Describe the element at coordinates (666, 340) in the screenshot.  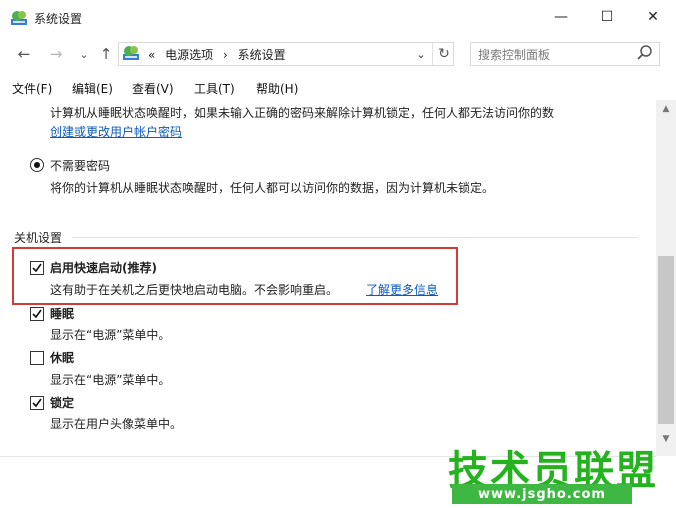
I see `scrollbar-thumb` at that location.